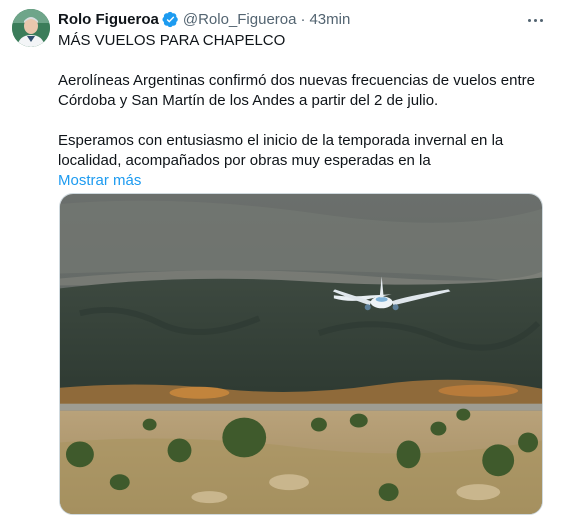 The image size is (576, 519). What do you see at coordinates (172, 40) in the screenshot?
I see `tweet-headline: MÁS VUELOS PARA CHAPELCO` at bounding box center [172, 40].